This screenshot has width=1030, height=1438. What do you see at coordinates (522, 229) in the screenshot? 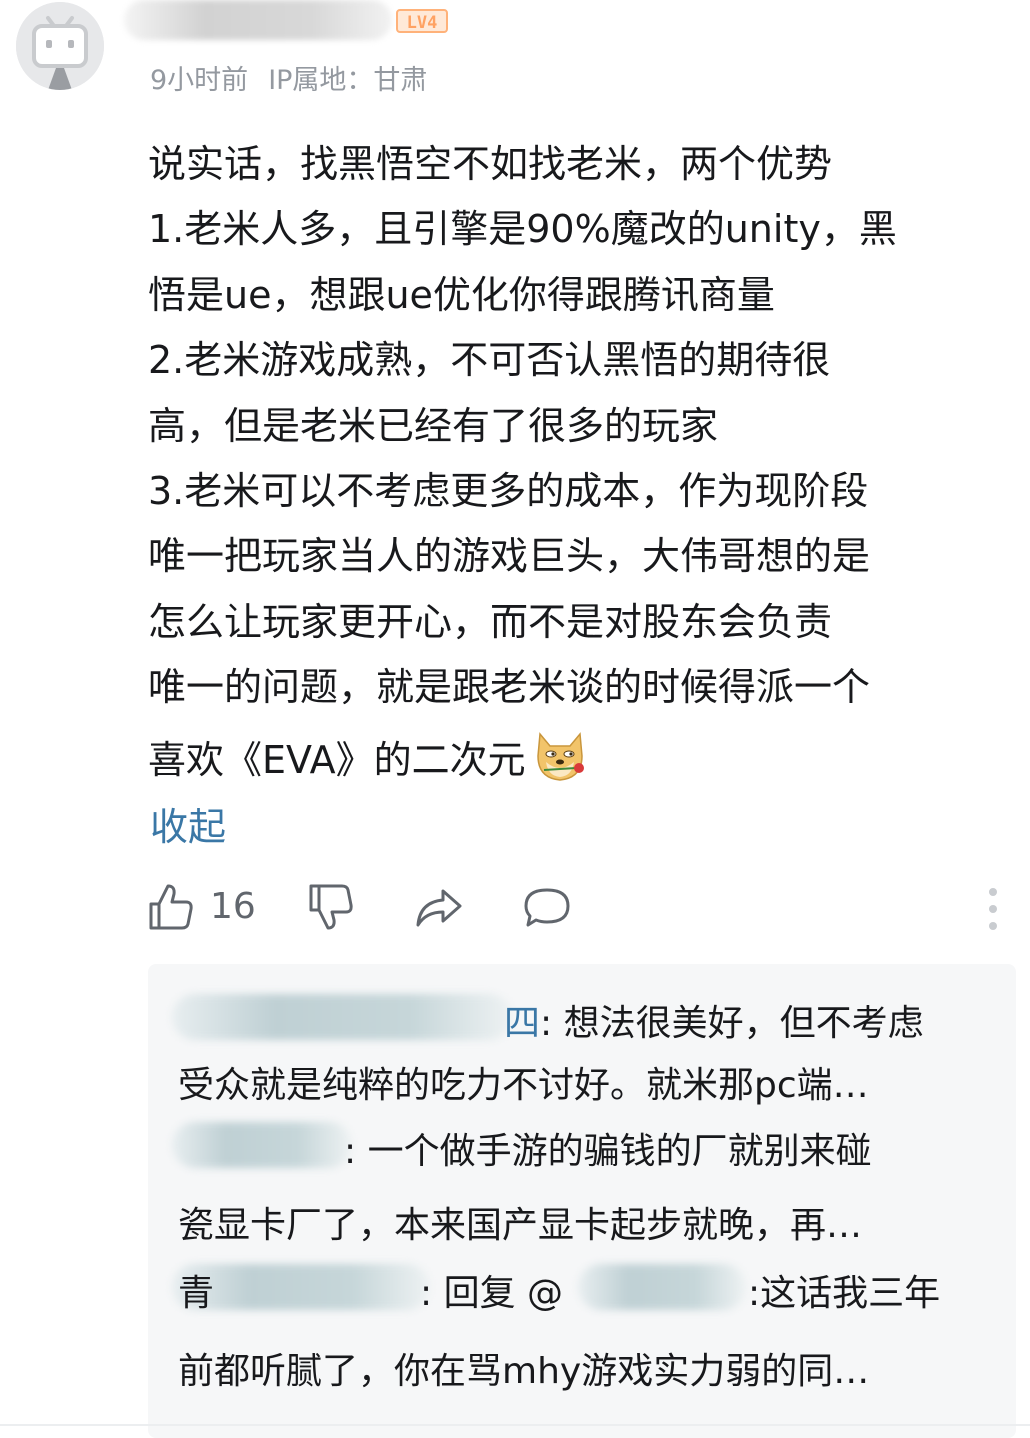
I see `comment-line: 1.老米人多，且引擎是90%魔改的unity，黑` at bounding box center [522, 229].